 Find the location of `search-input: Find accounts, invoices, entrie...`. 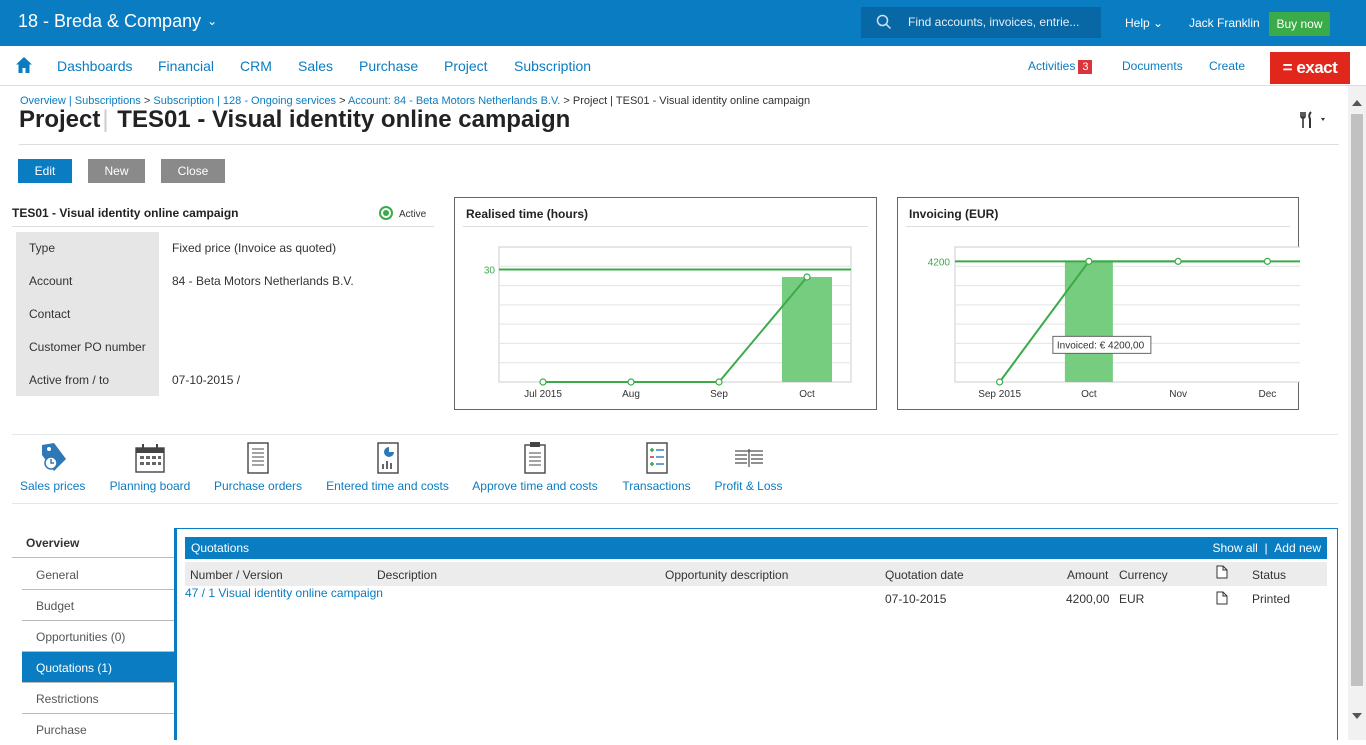

search-input: Find accounts, invoices, entrie... is located at coordinates (981, 22).